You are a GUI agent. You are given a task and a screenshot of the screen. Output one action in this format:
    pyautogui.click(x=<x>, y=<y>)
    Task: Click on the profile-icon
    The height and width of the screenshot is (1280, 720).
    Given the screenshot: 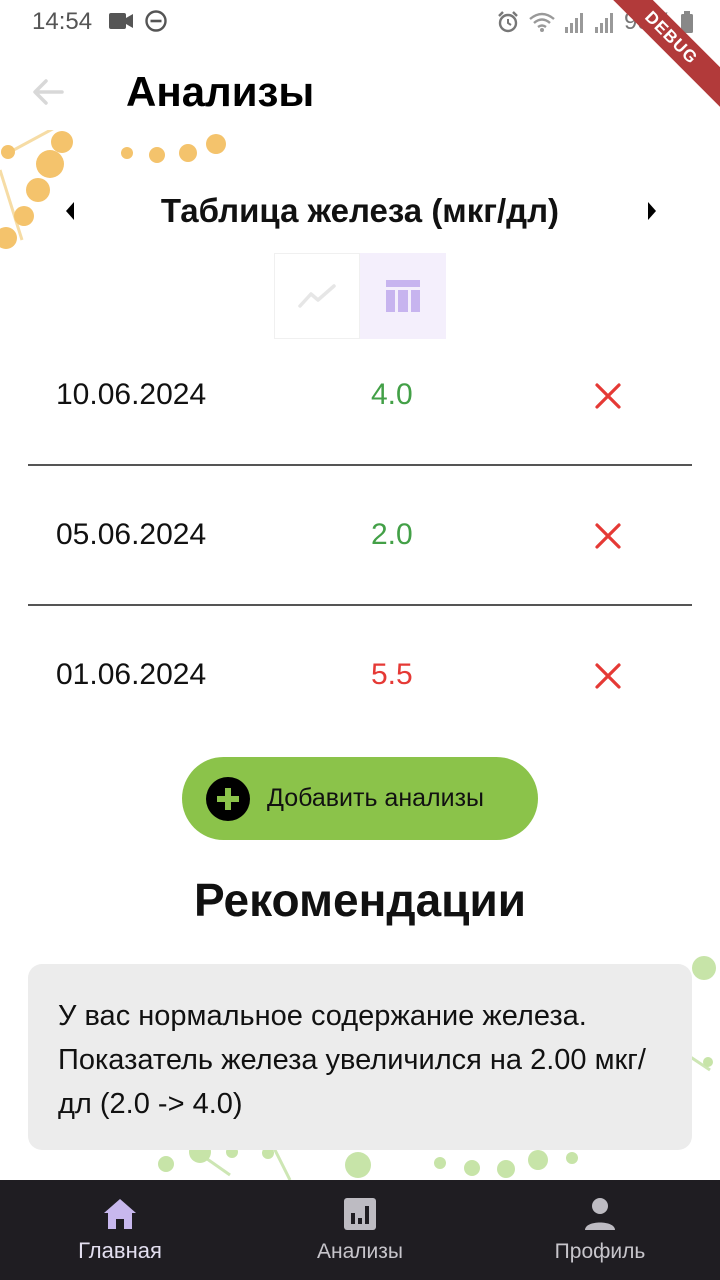 What is the action you would take?
    pyautogui.click(x=600, y=1214)
    